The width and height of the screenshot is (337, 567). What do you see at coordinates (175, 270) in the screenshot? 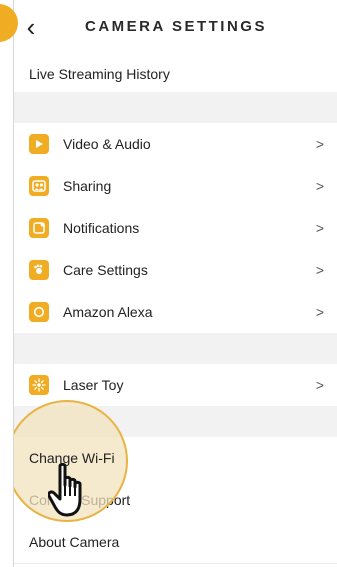
I see `care-settings-item: Care Settings >` at bounding box center [175, 270].